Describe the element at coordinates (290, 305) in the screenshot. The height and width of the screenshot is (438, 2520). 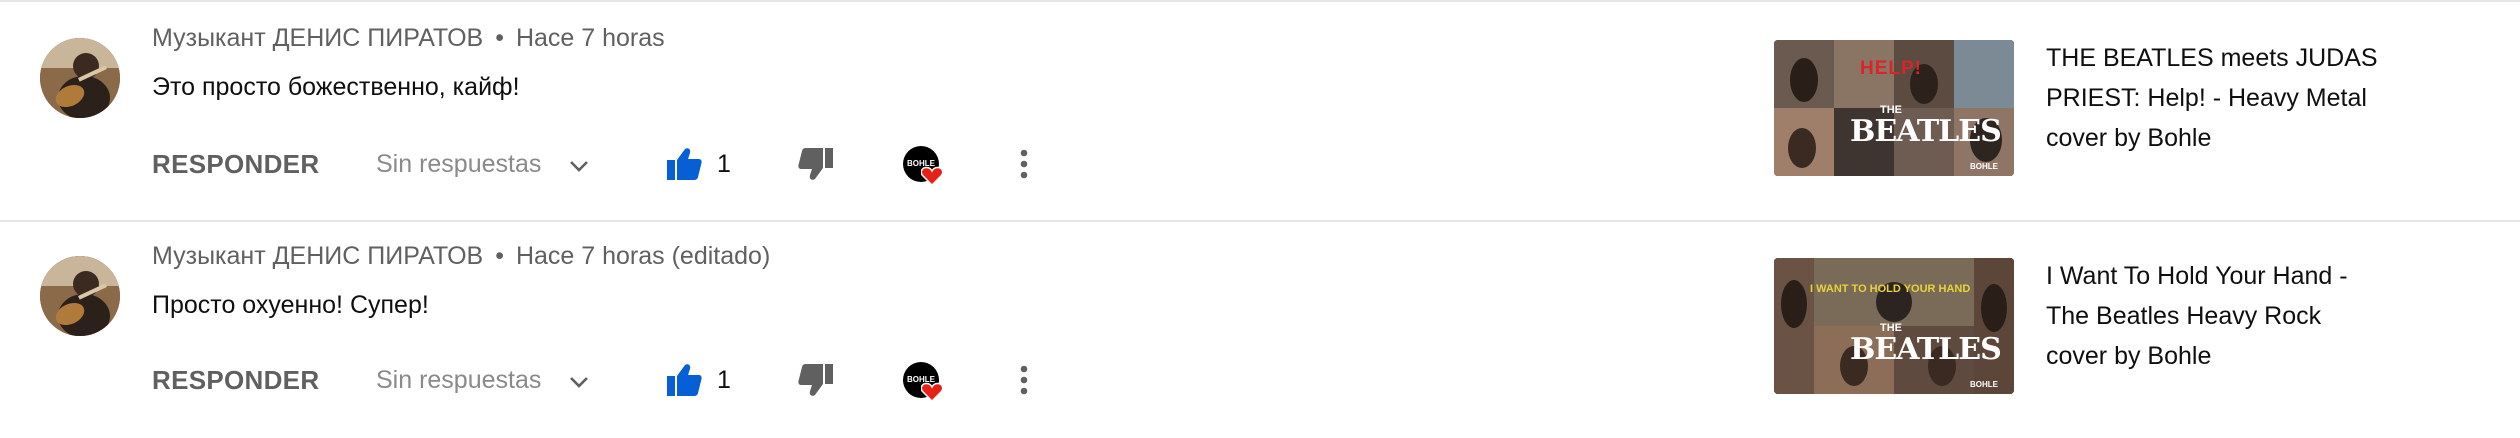
I see `comment-text: Просто охуенно! Супер!` at that location.